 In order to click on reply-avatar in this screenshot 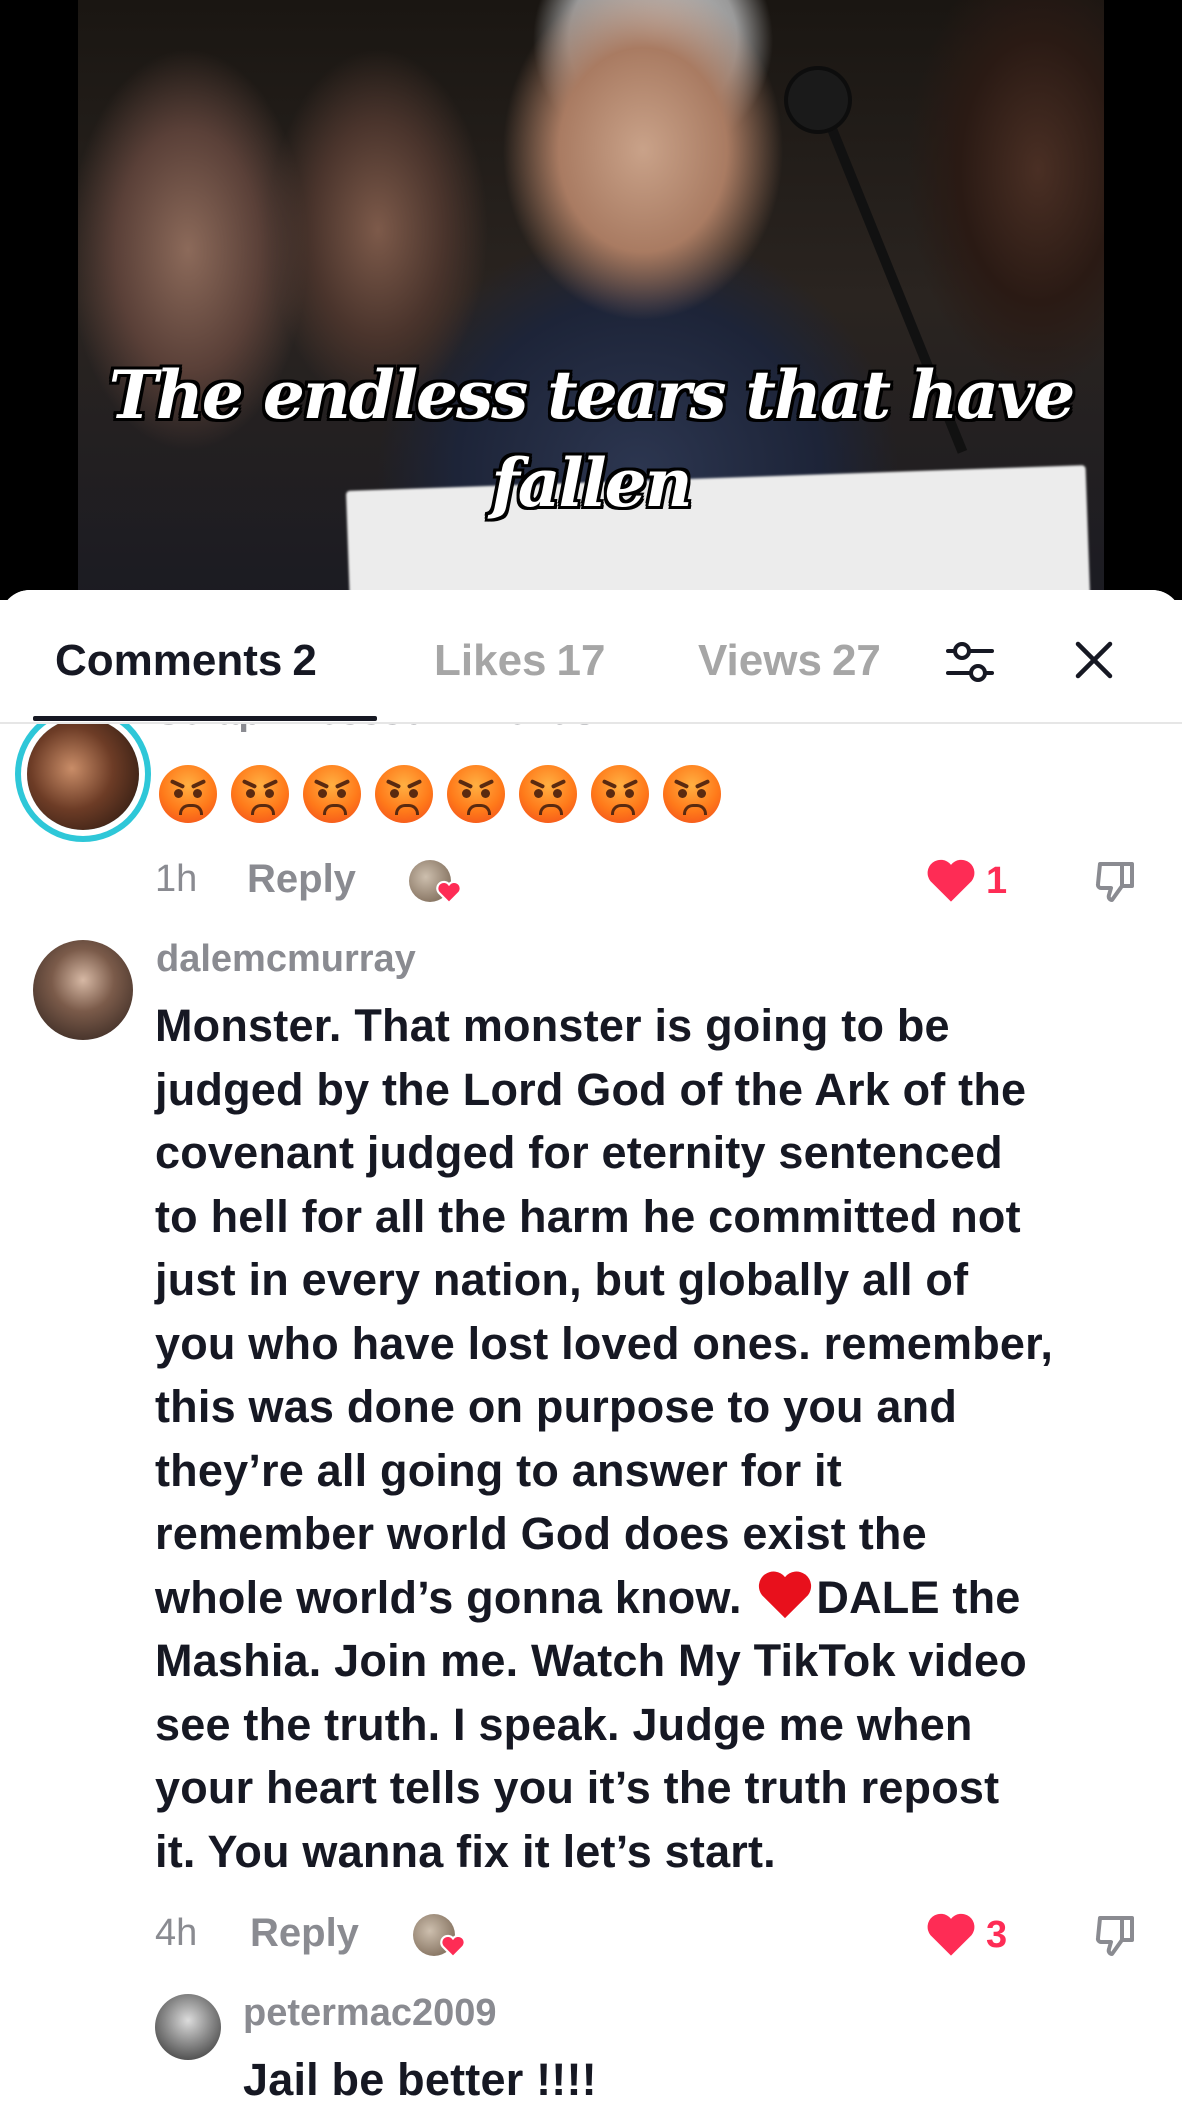, I will do `click(188, 2027)`.